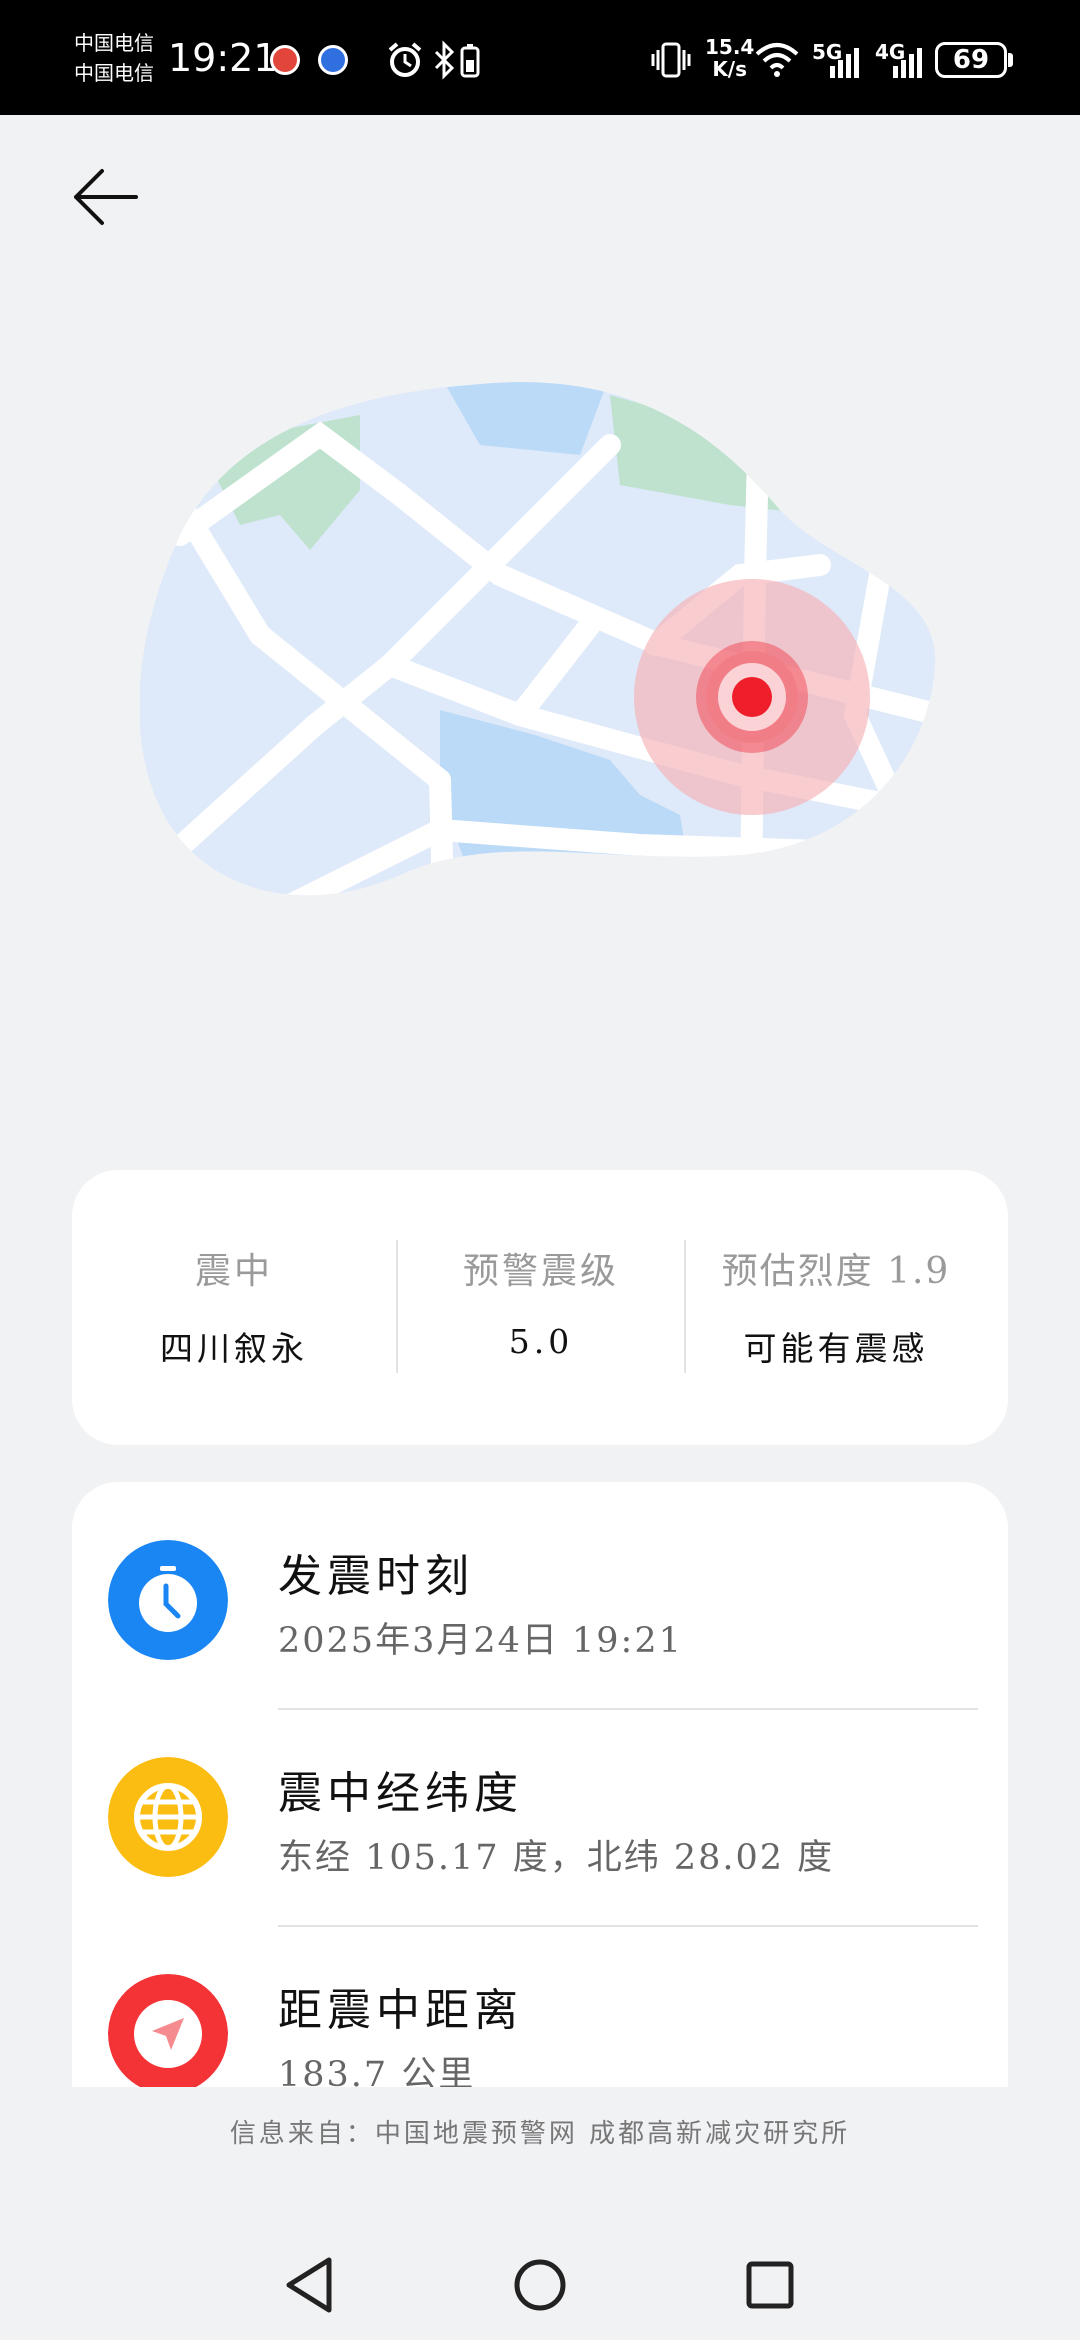 Image resolution: width=1080 pixels, height=2340 pixels. I want to click on vibrate-icon, so click(671, 60).